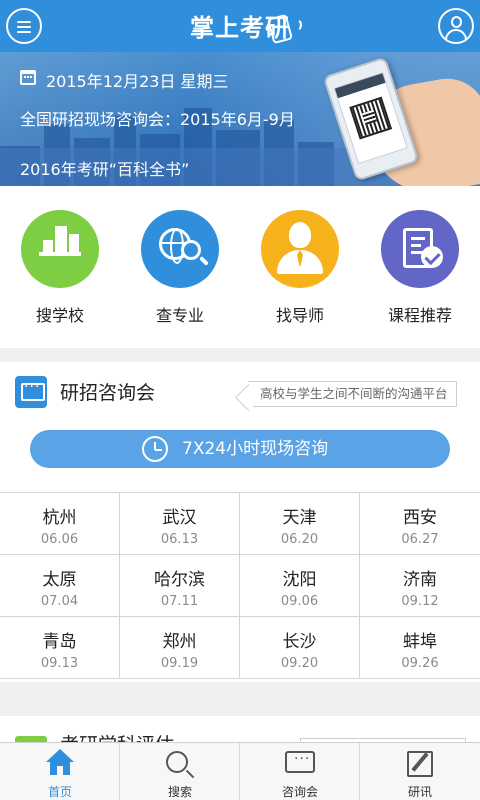 The image size is (480, 800). I want to click on city-cell: 西安 06.27, so click(420, 524).